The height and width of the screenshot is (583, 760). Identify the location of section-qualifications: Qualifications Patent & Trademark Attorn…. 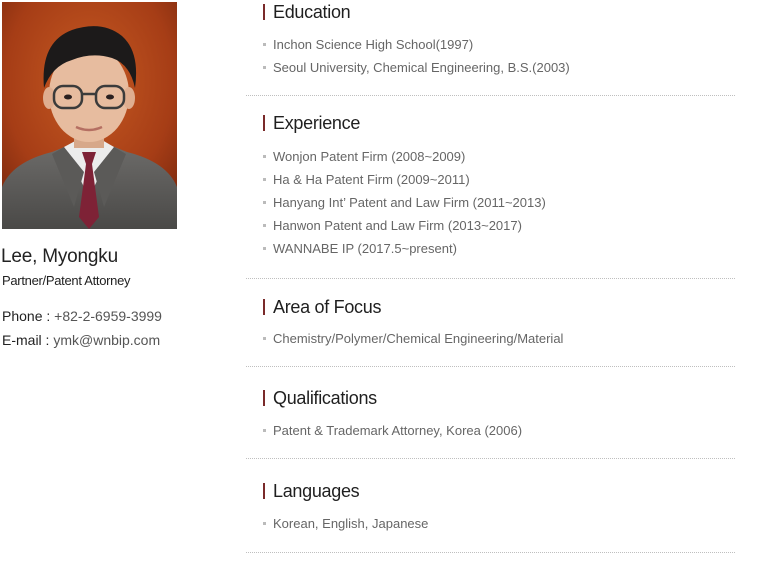
(490, 413).